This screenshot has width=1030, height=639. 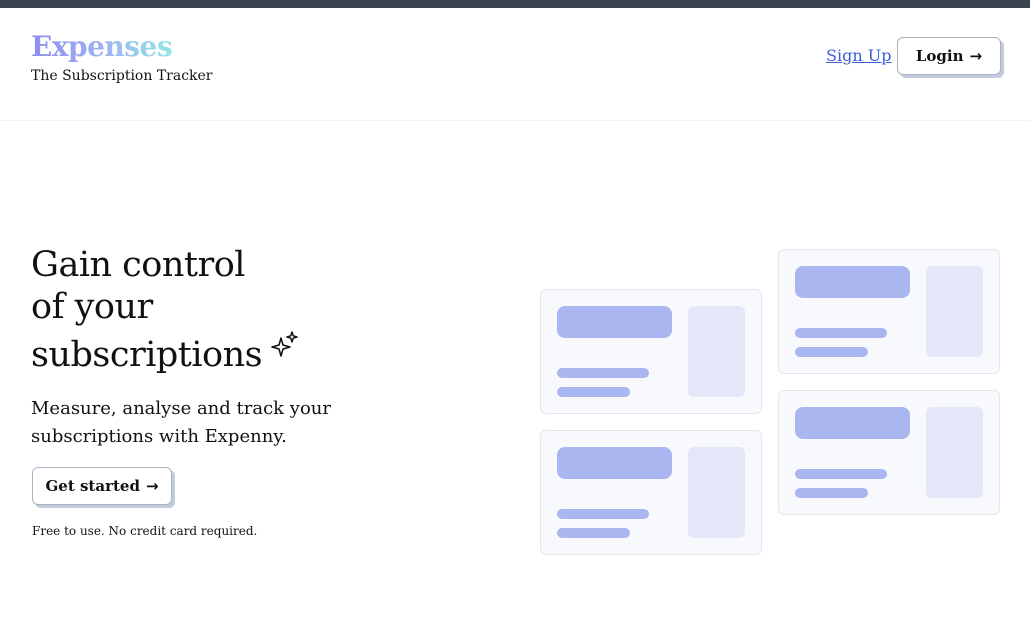 I want to click on sign-up-link: Sign Up, so click(x=858, y=56).